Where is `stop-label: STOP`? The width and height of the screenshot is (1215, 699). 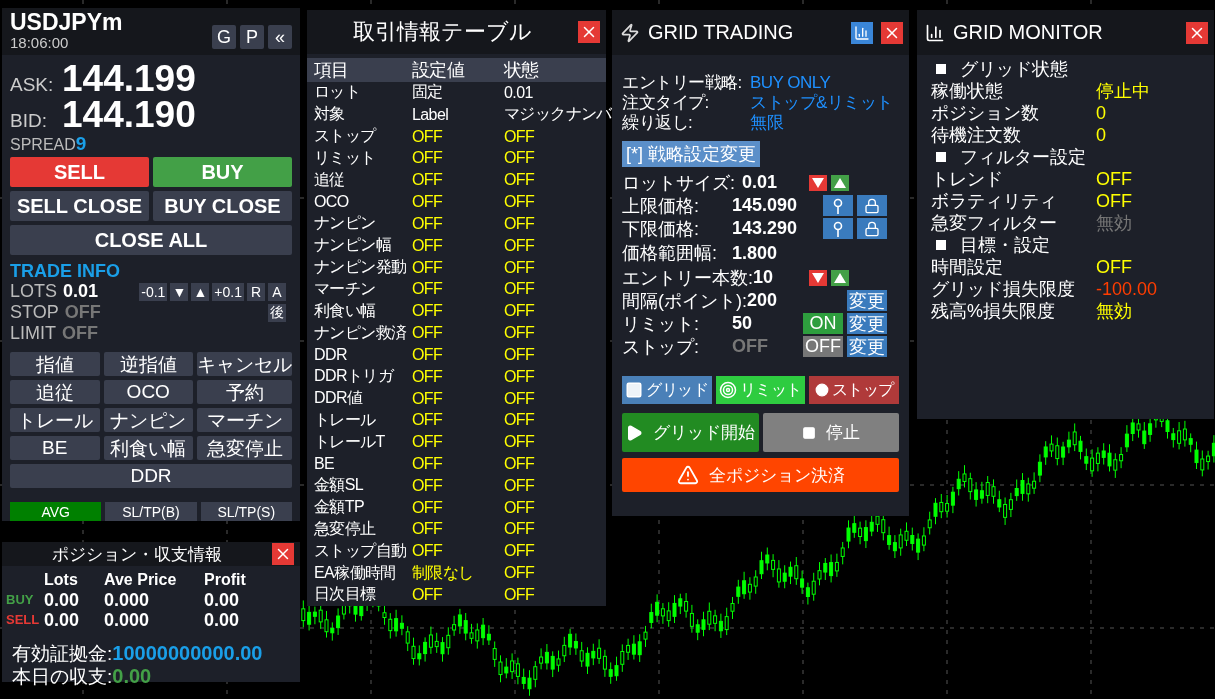 stop-label: STOP is located at coordinates (34, 312).